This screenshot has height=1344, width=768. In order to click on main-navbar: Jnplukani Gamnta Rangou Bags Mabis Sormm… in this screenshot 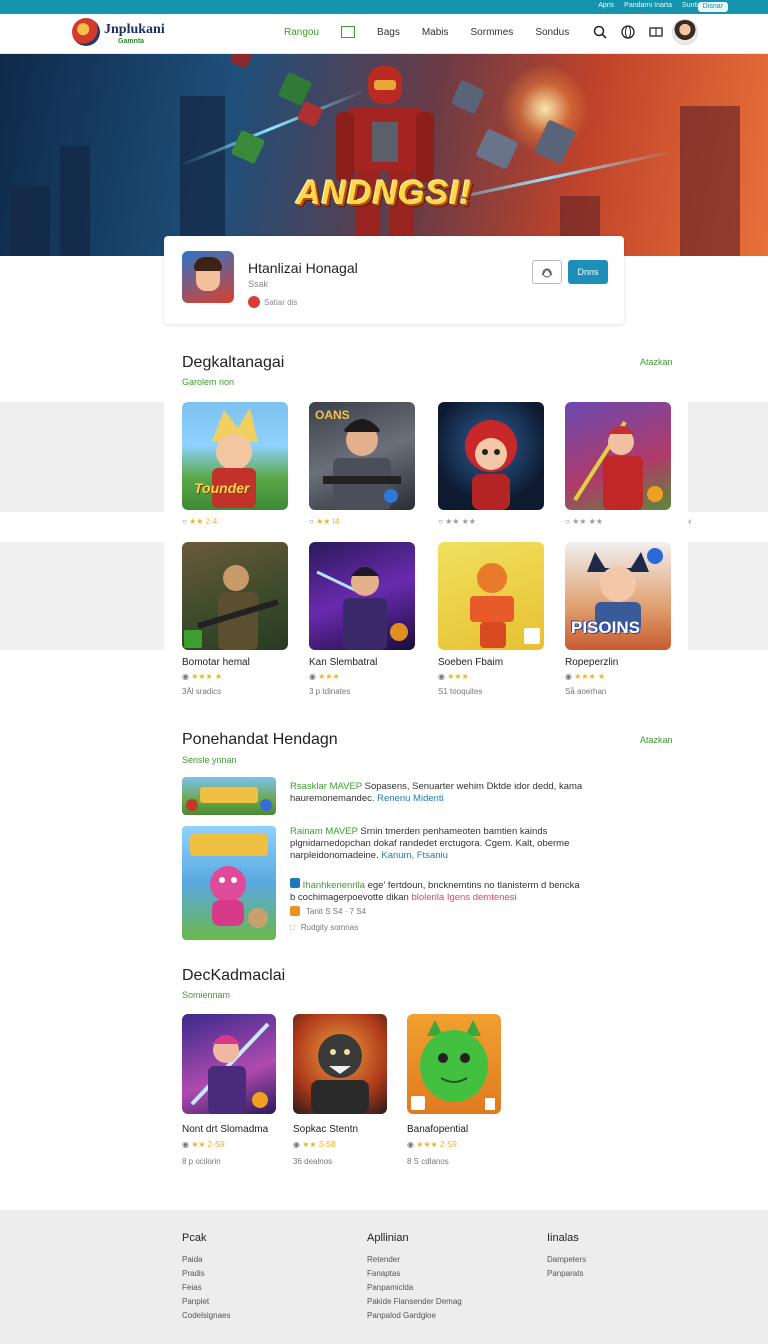, I will do `click(384, 34)`.